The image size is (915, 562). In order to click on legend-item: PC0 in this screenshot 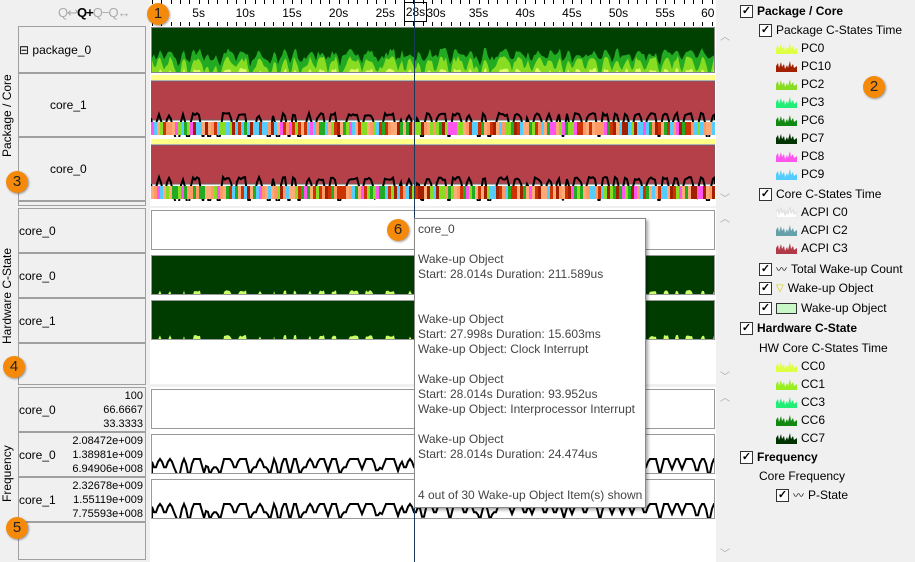, I will do `click(800, 48)`.